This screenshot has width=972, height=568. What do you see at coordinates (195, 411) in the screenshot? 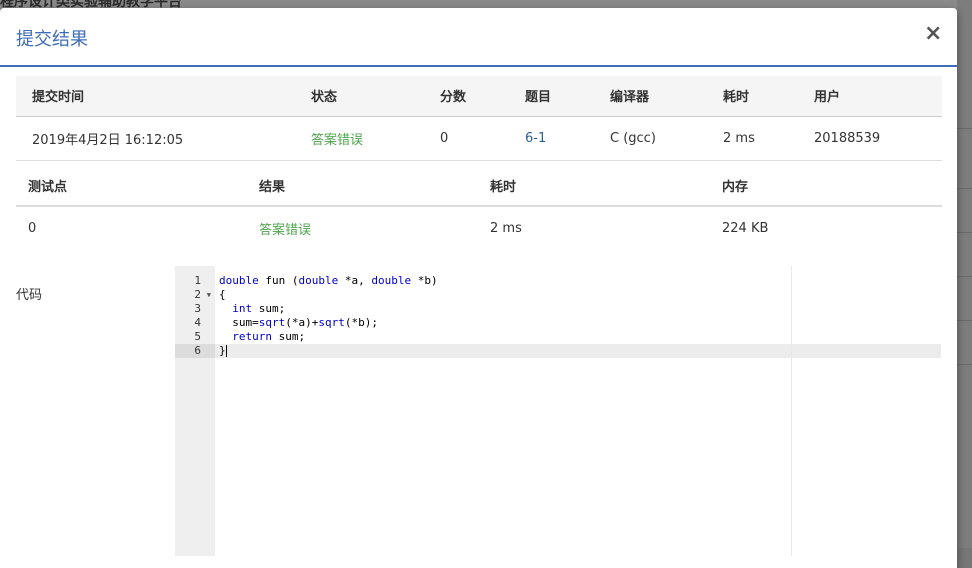
I see `line-number-gutter: 1 2 ▼ 3 4 5 6` at bounding box center [195, 411].